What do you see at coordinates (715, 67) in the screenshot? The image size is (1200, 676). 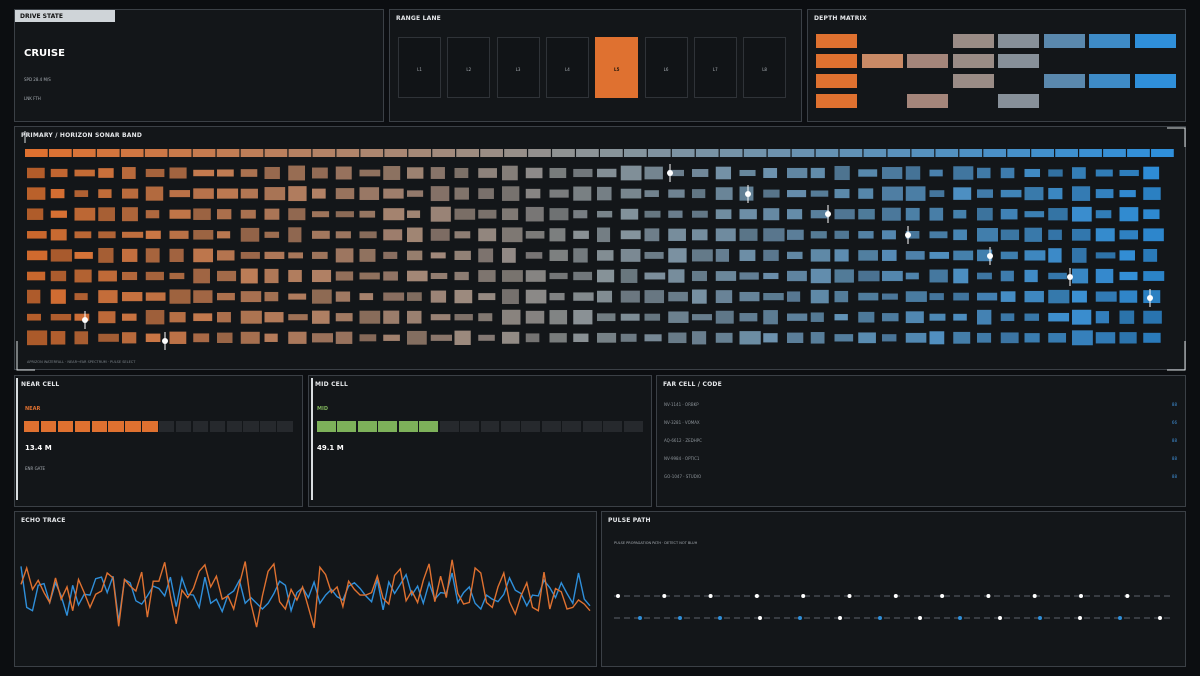 I see `range-lane-7: L7` at bounding box center [715, 67].